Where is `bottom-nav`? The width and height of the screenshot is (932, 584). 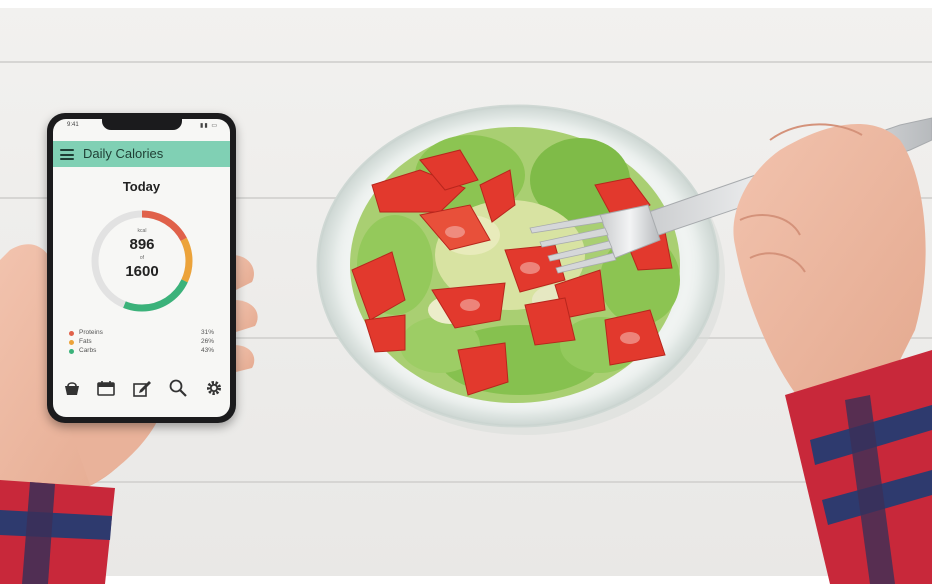 bottom-nav is located at coordinates (141, 388).